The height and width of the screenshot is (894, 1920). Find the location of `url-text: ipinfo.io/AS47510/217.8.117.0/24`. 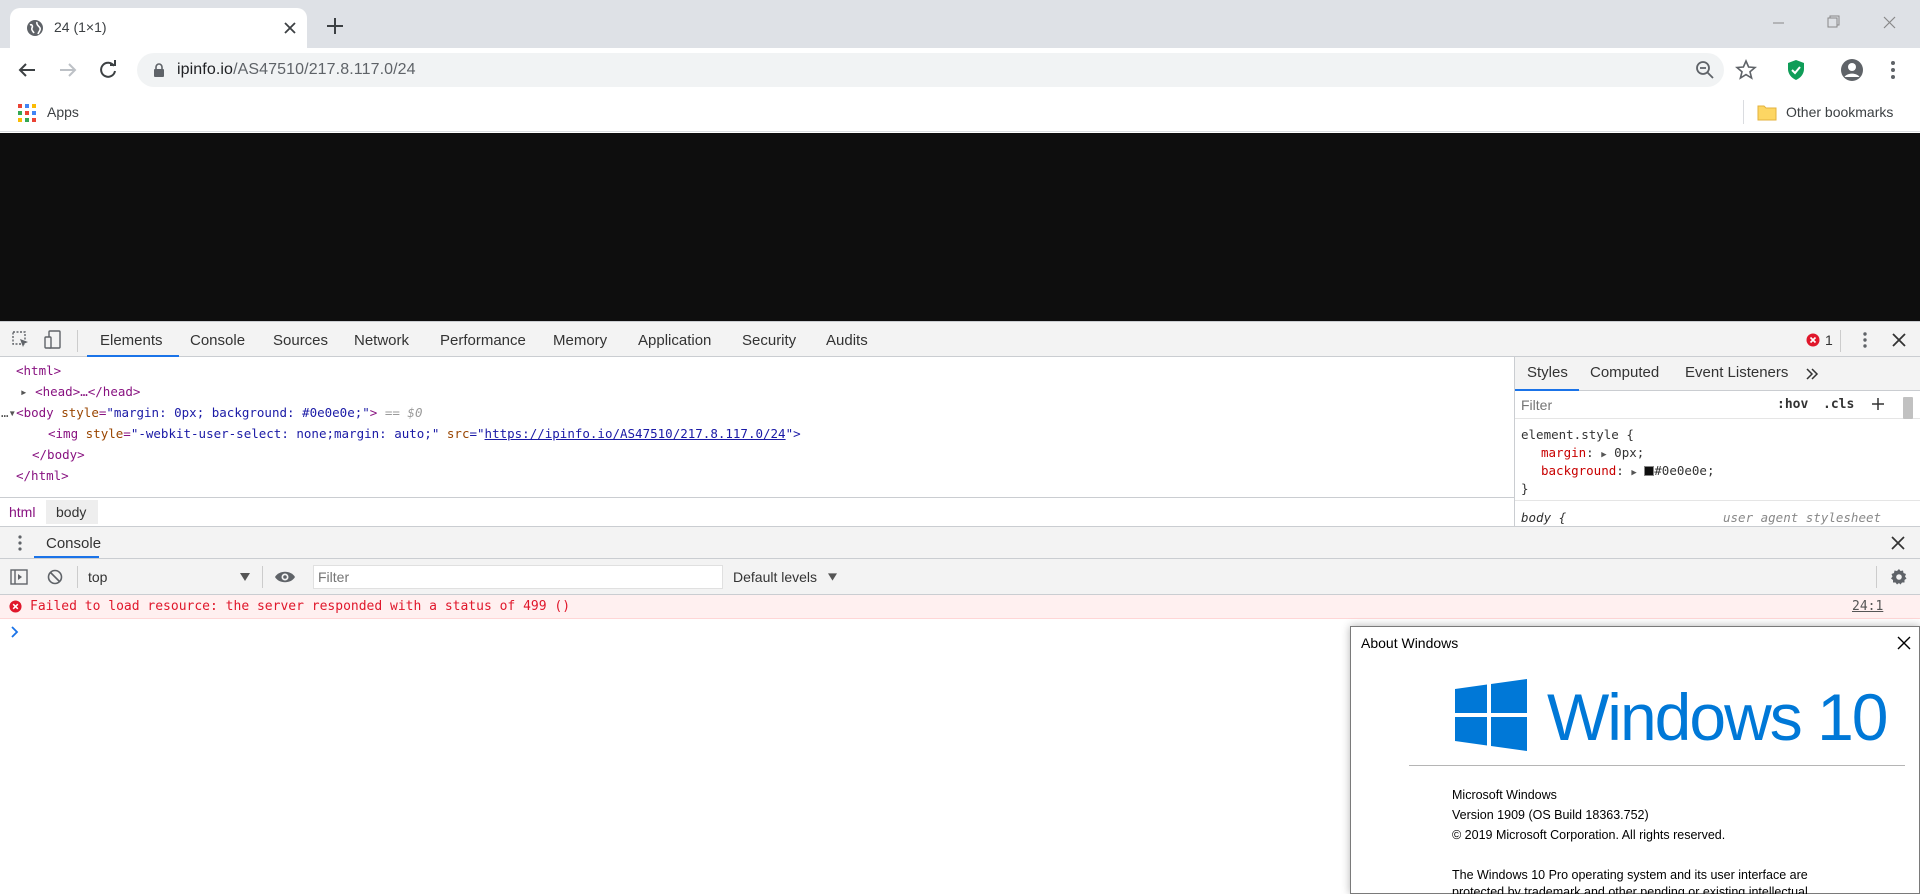

url-text: ipinfo.io/AS47510/217.8.117.0/24 is located at coordinates (296, 70).